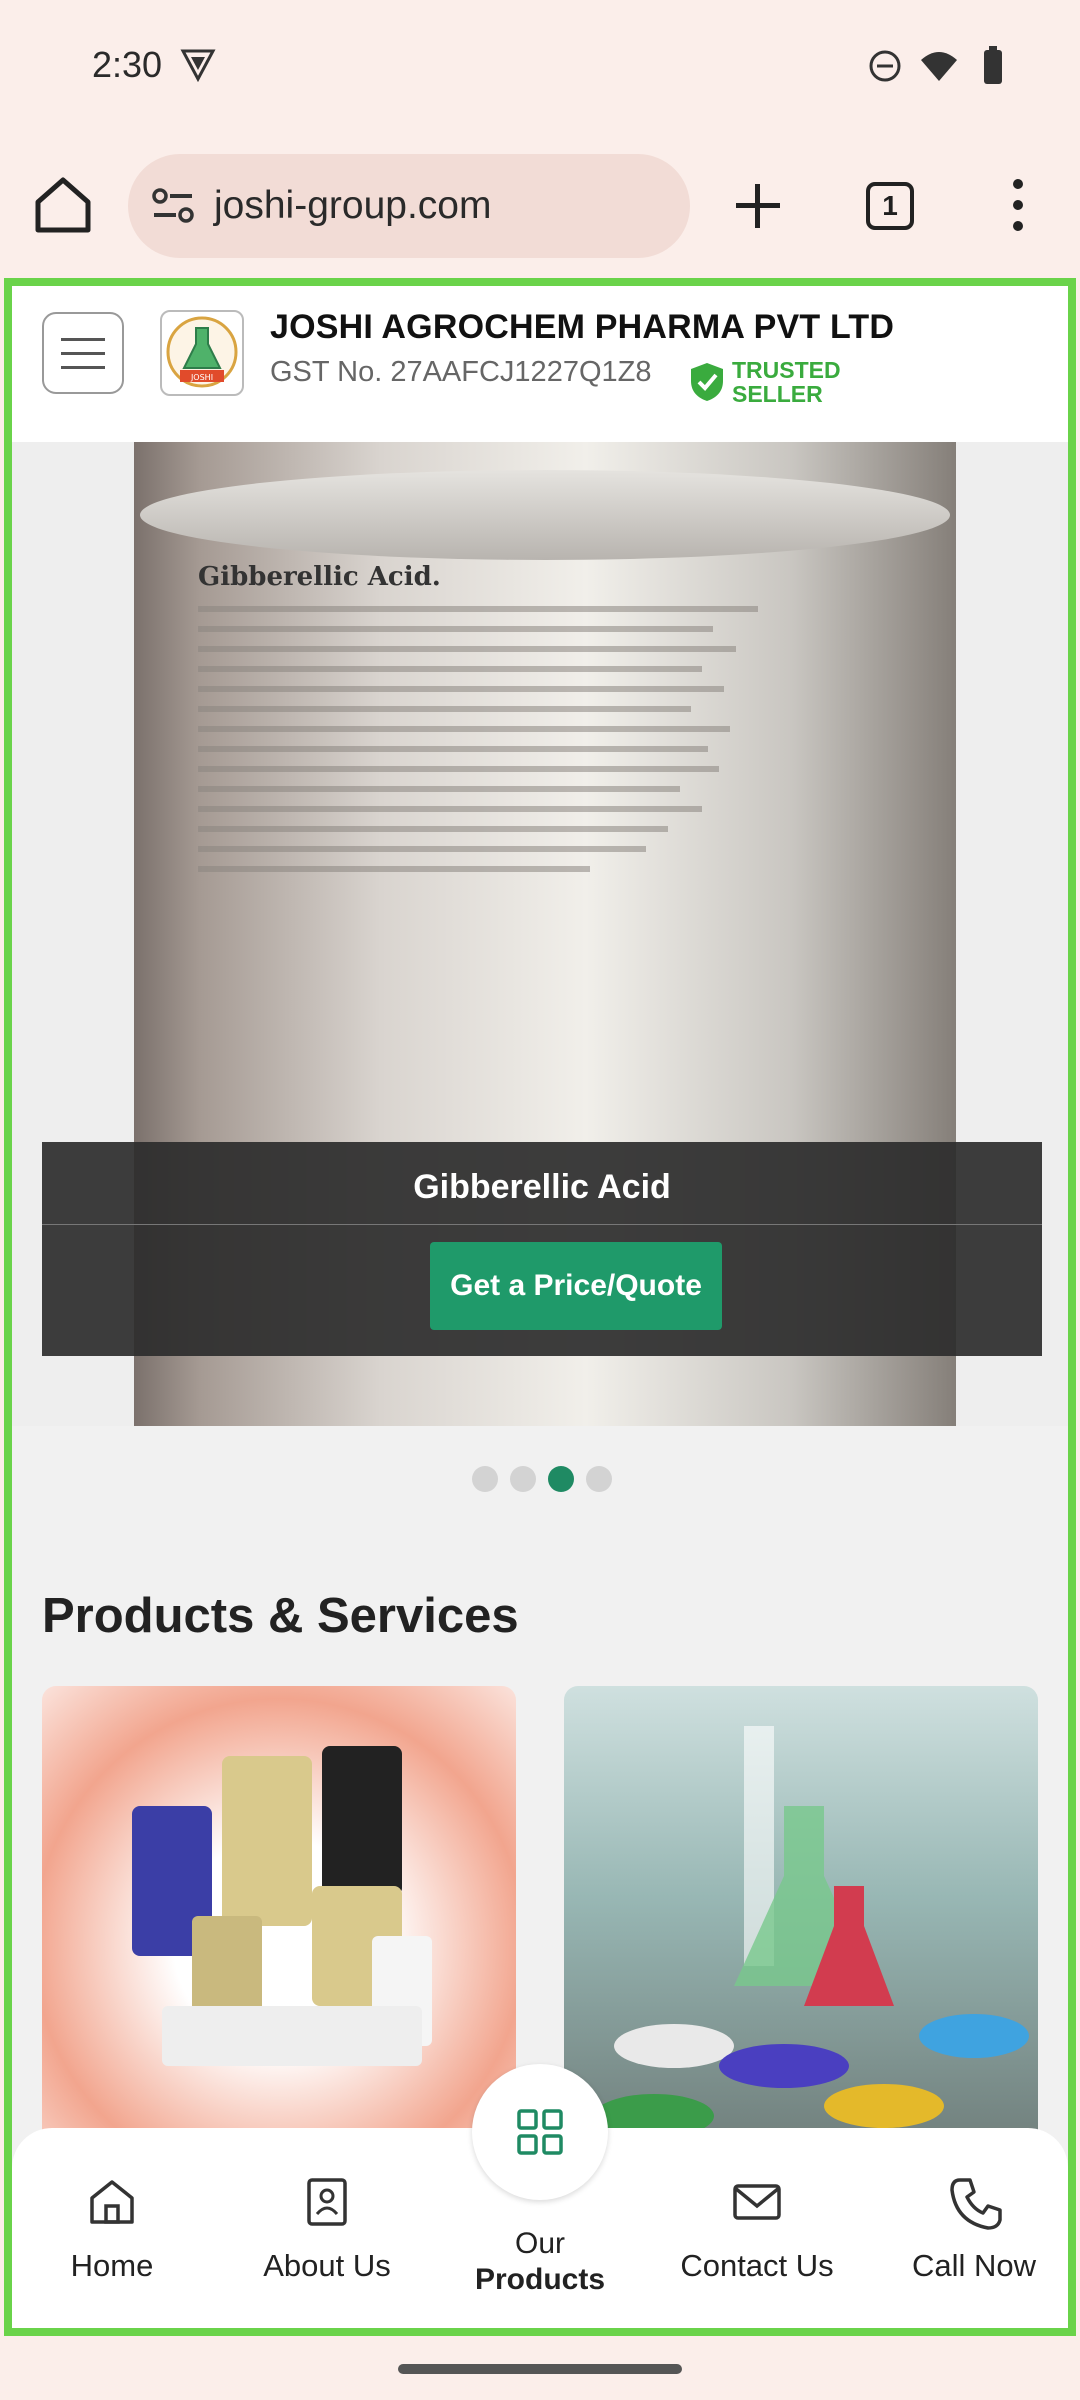 This screenshot has height=2400, width=1080. Describe the element at coordinates (63, 205) in the screenshot. I see `home-icon` at that location.